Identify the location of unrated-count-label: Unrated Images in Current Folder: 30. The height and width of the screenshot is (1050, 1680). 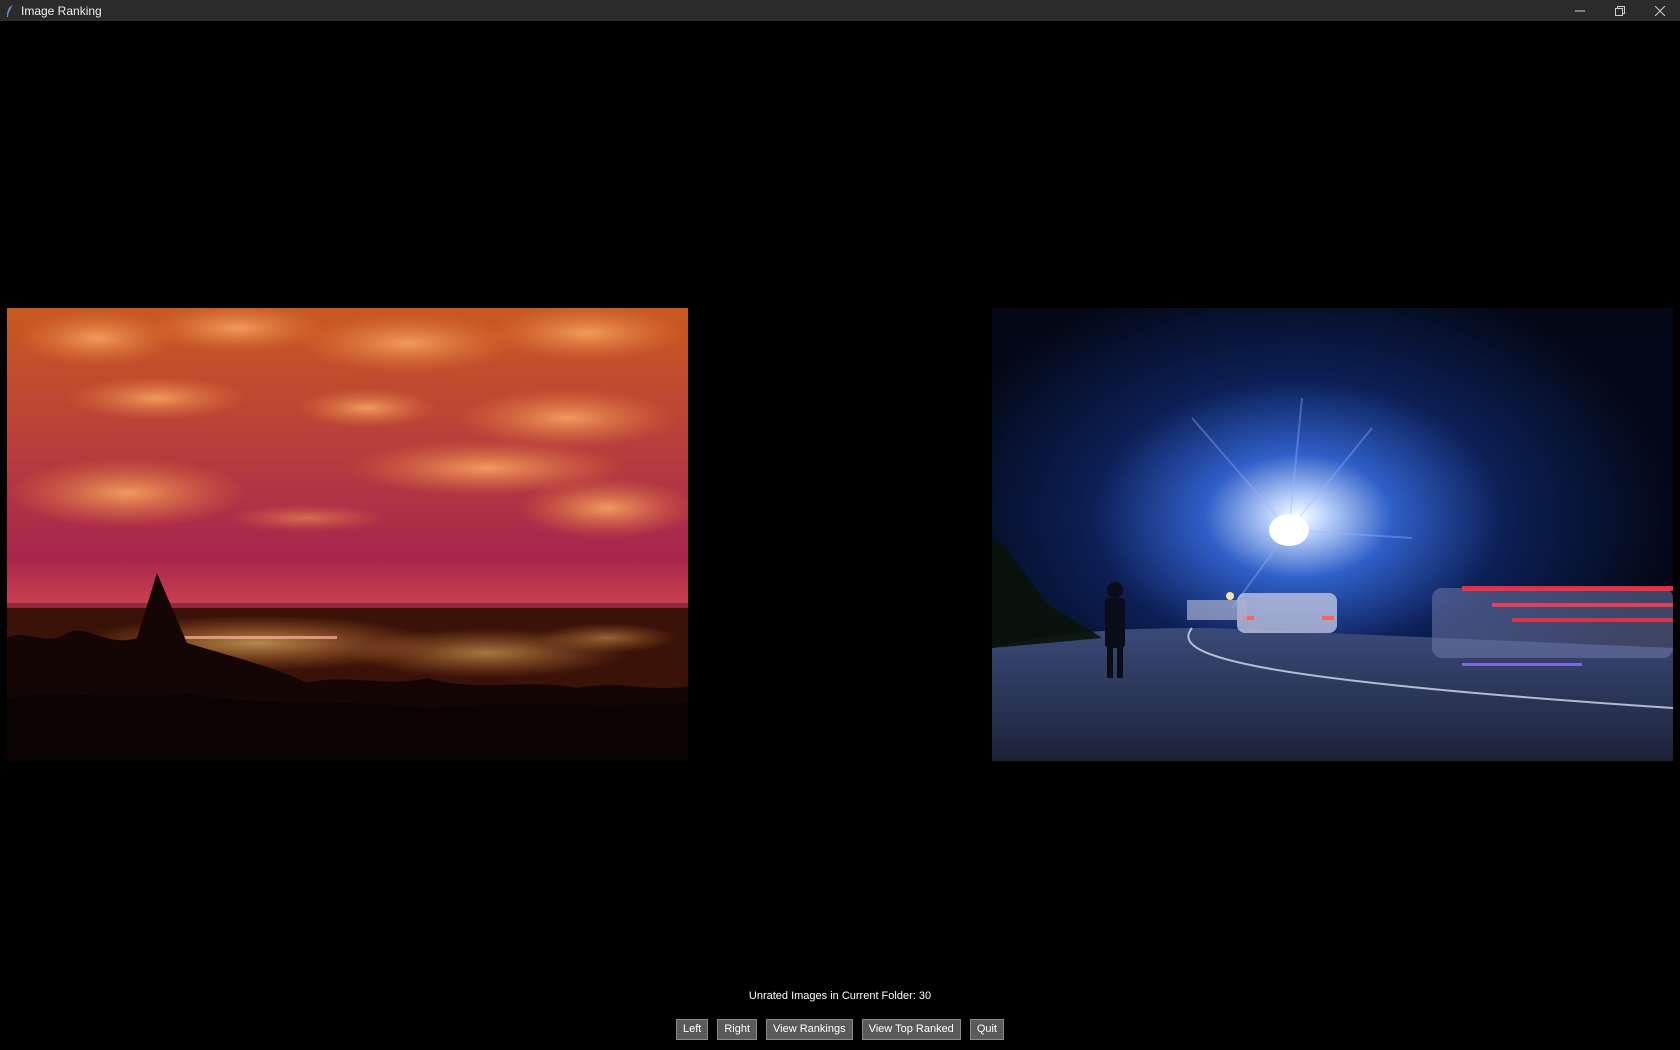
(840, 996).